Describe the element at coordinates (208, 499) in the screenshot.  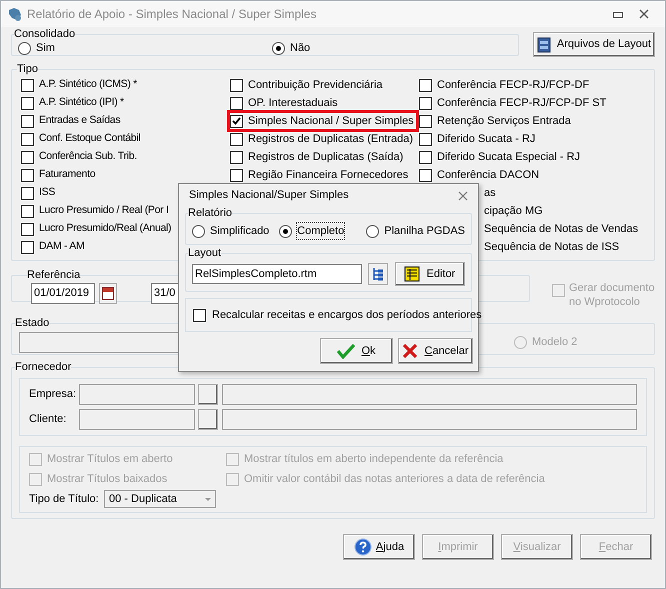
I see `dropdown-arrow-icon` at that location.